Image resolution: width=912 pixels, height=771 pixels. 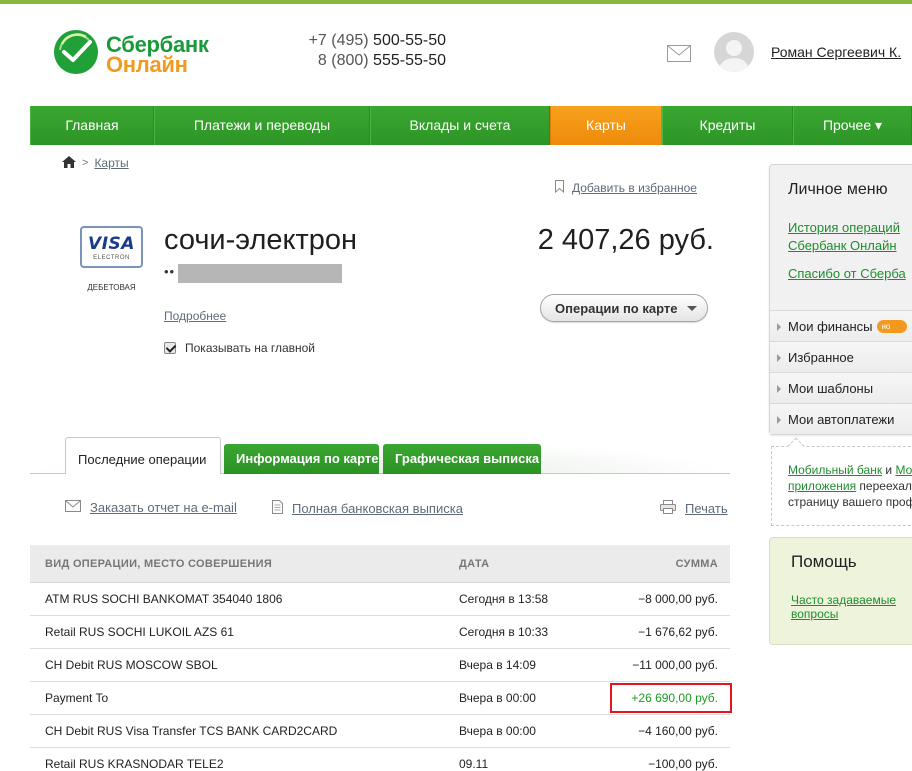 What do you see at coordinates (683, 764) in the screenshot?
I see `row-amount: −100,00 руб.` at bounding box center [683, 764].